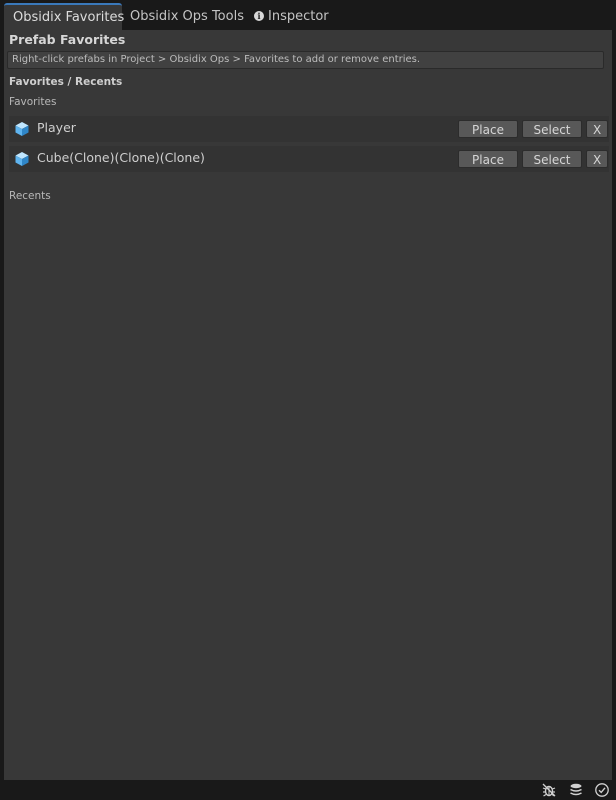 This screenshot has width=616, height=800. Describe the element at coordinates (121, 157) in the screenshot. I see `favorite-name: Cube(Clone)(Clone)(Clone)` at that location.